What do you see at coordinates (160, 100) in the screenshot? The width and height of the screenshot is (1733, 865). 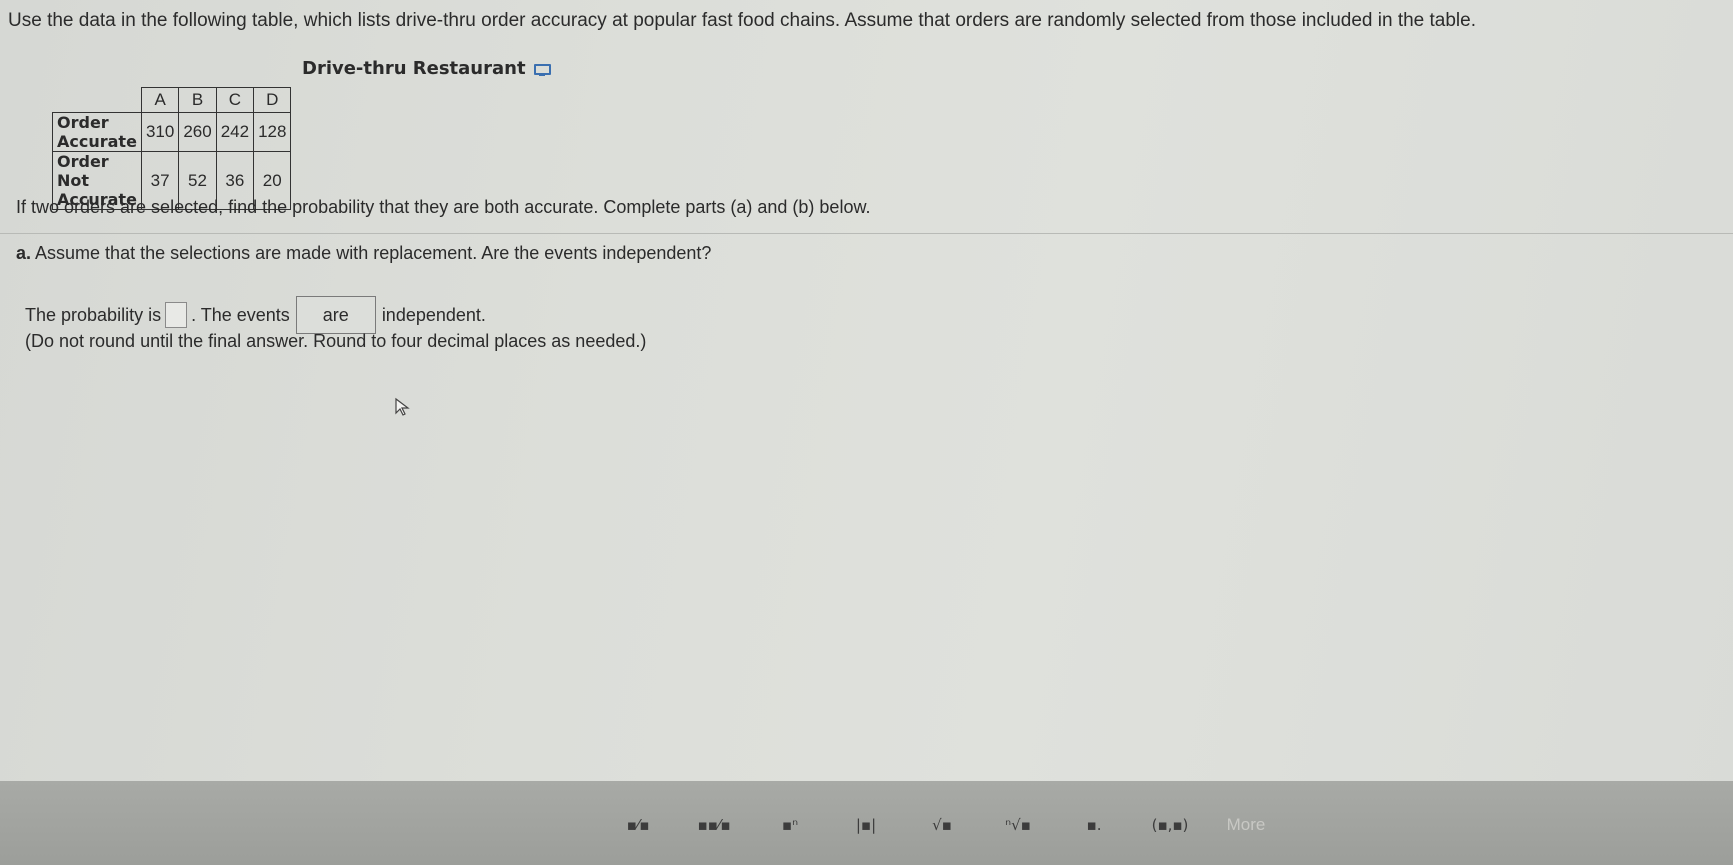 I see `column-header-a: A` at bounding box center [160, 100].